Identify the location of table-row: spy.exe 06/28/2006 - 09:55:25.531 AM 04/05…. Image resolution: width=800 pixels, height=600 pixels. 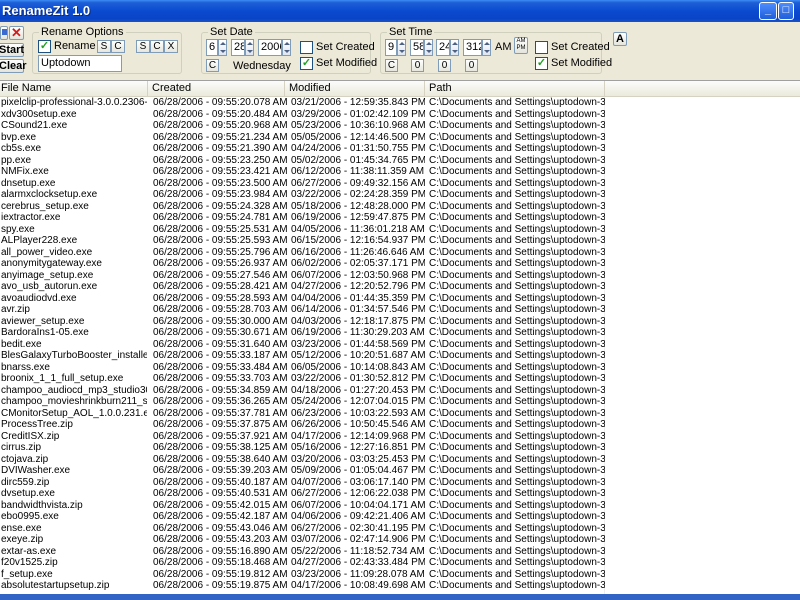
(400, 230).